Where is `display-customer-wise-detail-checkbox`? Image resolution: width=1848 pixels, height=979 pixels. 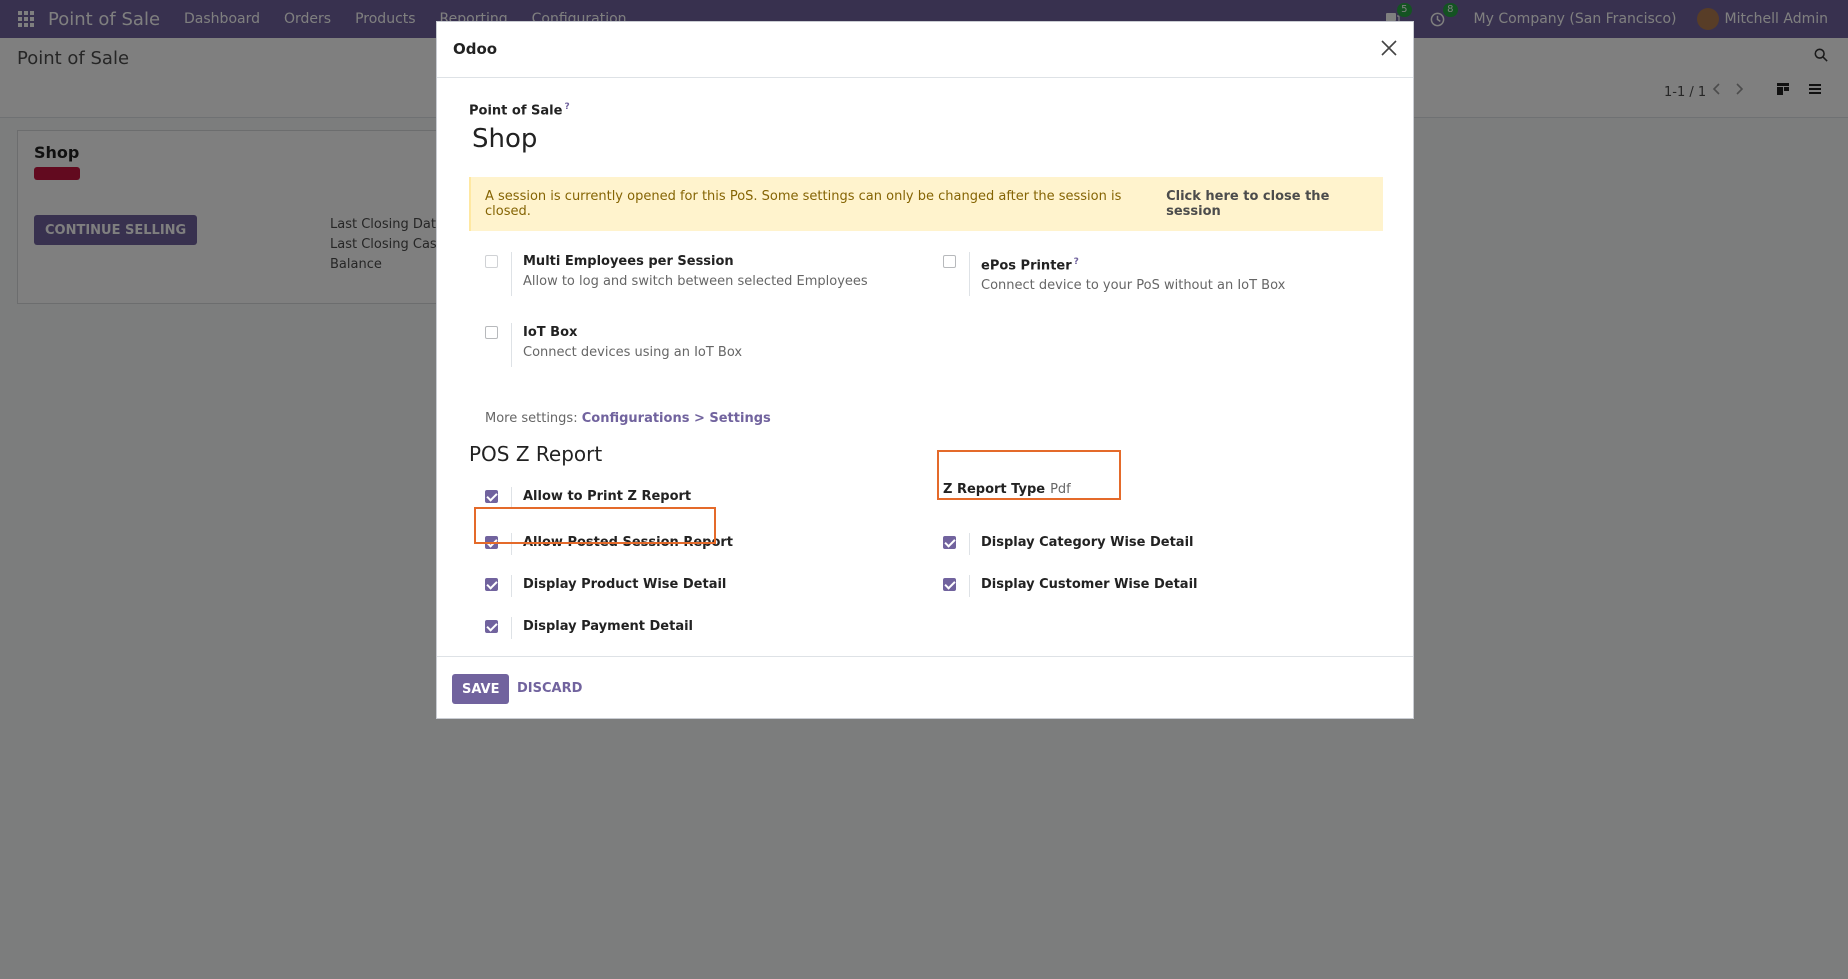
display-customer-wise-detail-checkbox is located at coordinates (949, 584).